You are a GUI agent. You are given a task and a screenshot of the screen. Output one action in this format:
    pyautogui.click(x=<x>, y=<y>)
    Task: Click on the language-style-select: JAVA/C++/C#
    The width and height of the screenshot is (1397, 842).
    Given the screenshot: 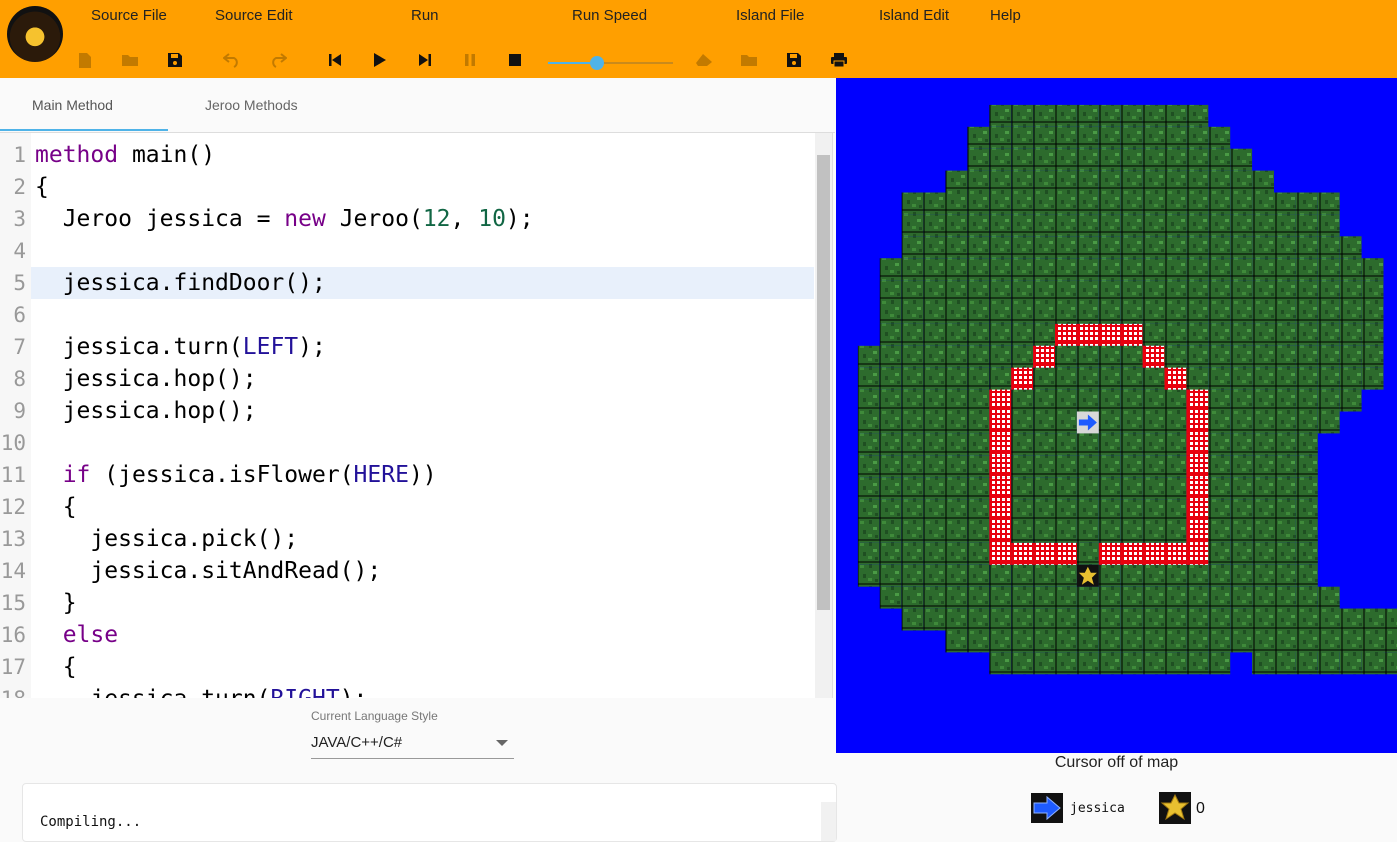 What is the action you would take?
    pyautogui.click(x=412, y=744)
    